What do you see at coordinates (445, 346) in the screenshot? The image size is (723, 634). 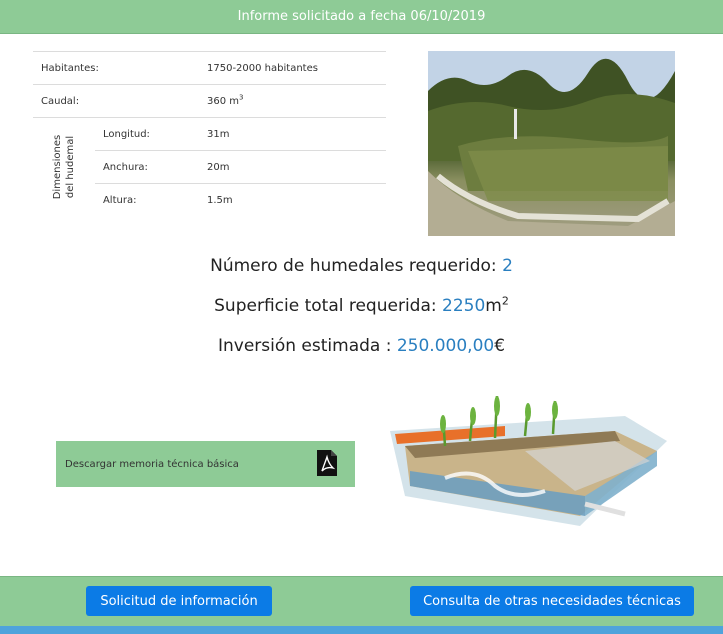 I see `estimated-investment-value: 250.000,00` at bounding box center [445, 346].